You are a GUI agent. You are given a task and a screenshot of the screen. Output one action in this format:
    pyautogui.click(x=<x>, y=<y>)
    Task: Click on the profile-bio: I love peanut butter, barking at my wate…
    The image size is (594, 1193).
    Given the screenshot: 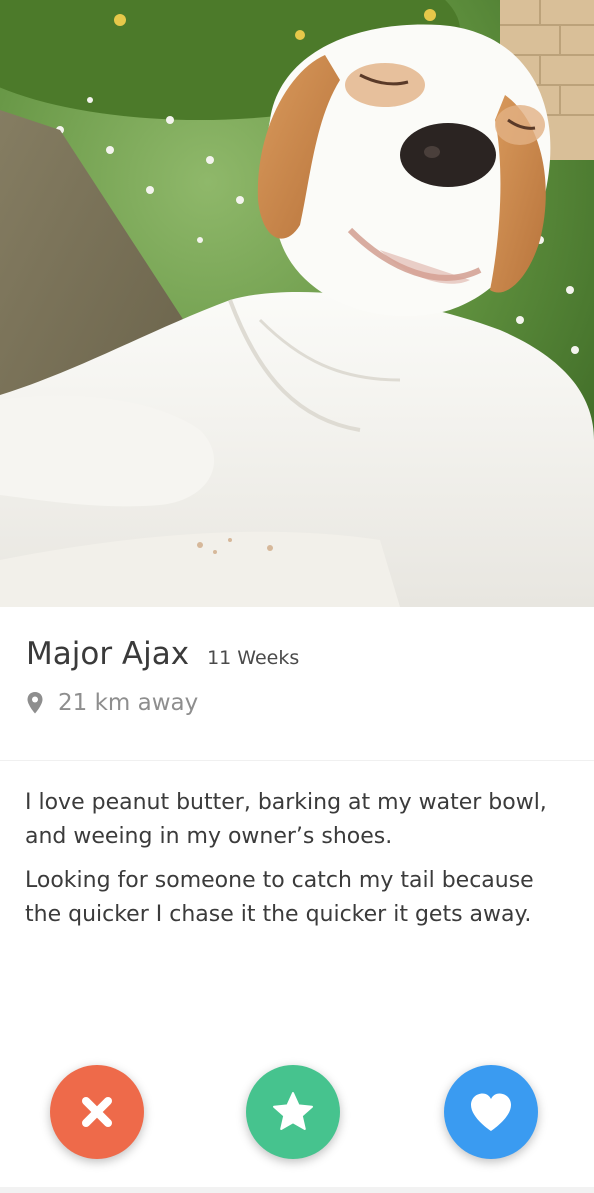 What is the action you would take?
    pyautogui.click(x=300, y=864)
    